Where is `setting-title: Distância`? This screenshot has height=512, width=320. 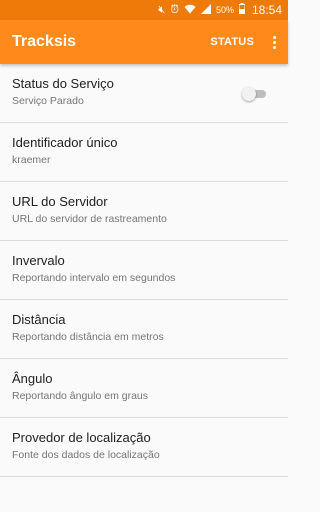
setting-title: Distância is located at coordinates (39, 319).